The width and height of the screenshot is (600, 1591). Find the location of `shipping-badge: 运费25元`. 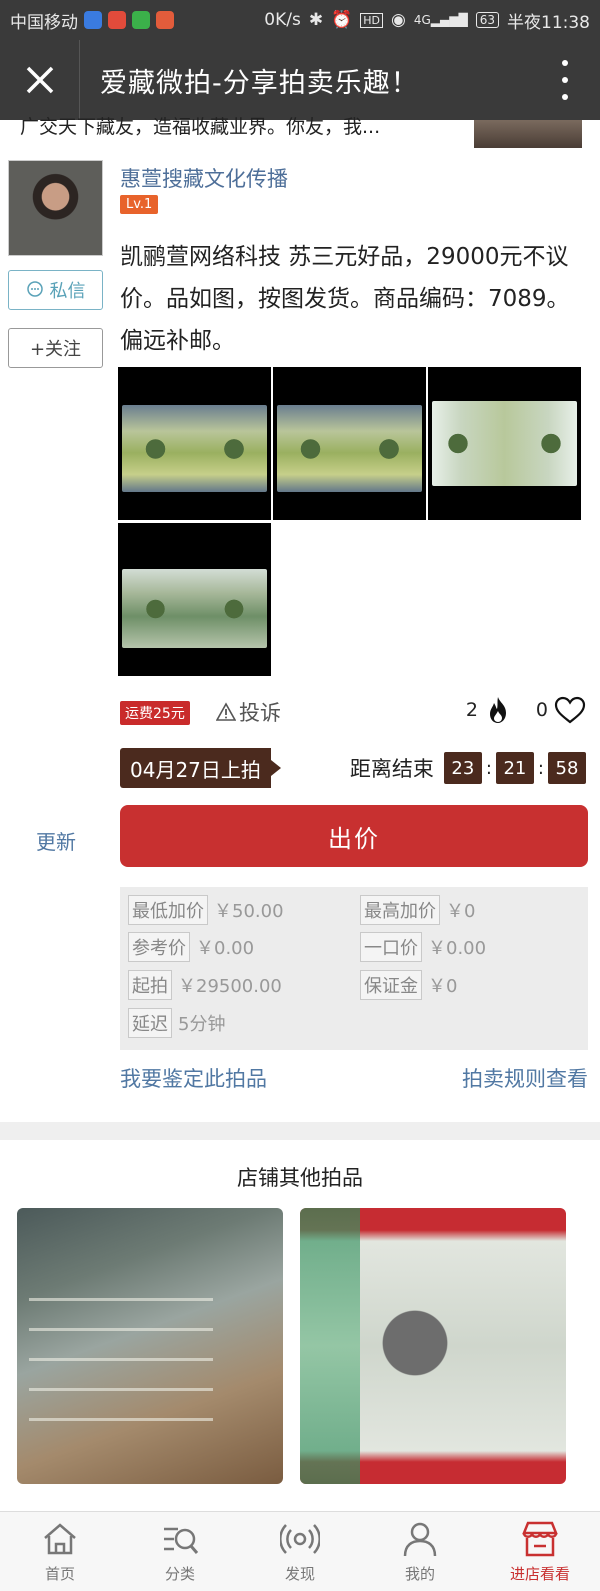

shipping-badge: 运费25元 is located at coordinates (155, 713).